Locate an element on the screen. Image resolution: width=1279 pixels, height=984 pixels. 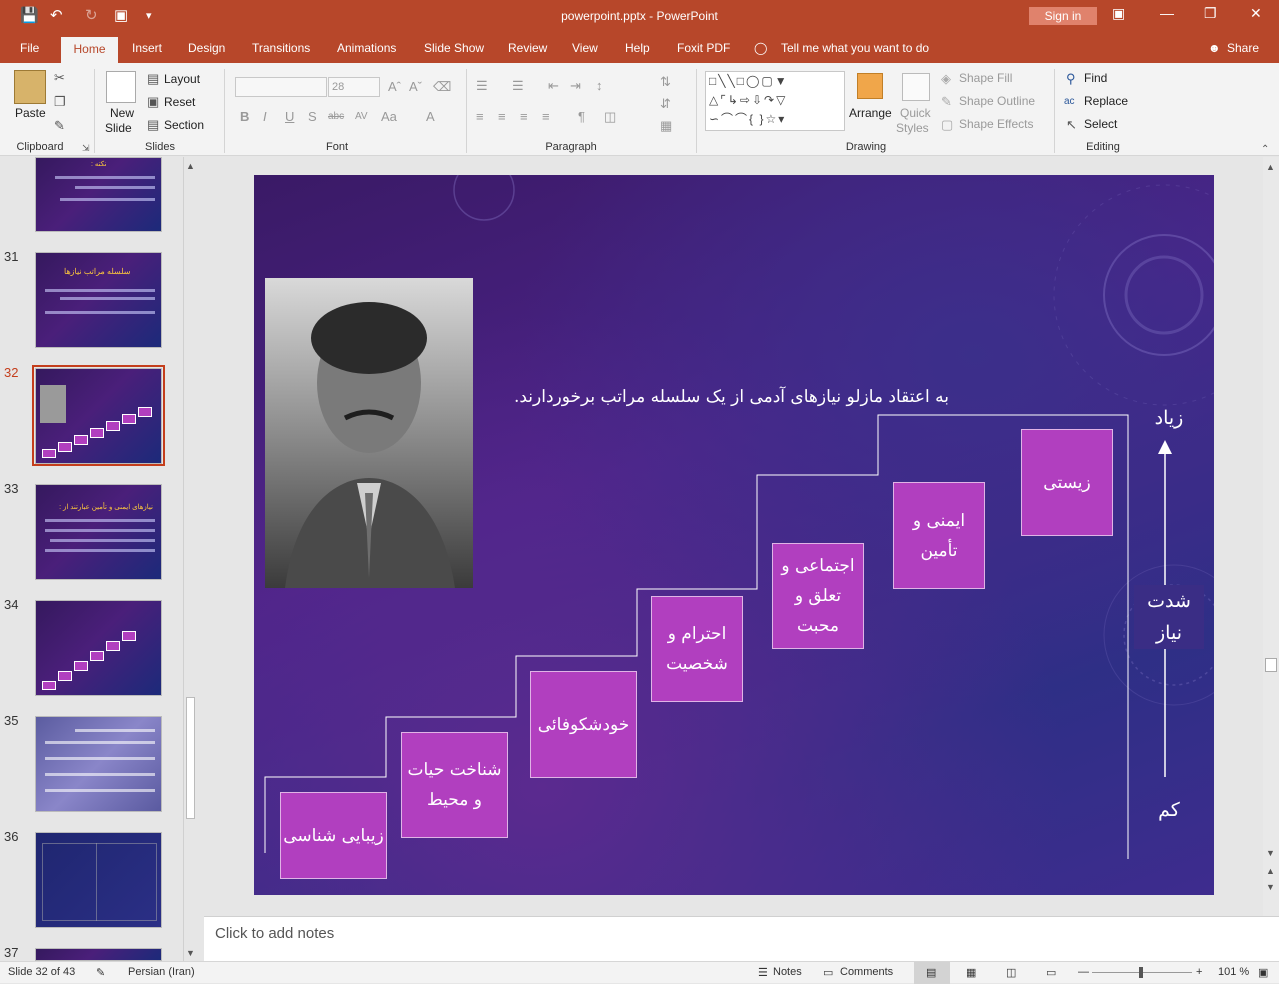
change-case-icon: Aa is located at coordinates (389, 116).